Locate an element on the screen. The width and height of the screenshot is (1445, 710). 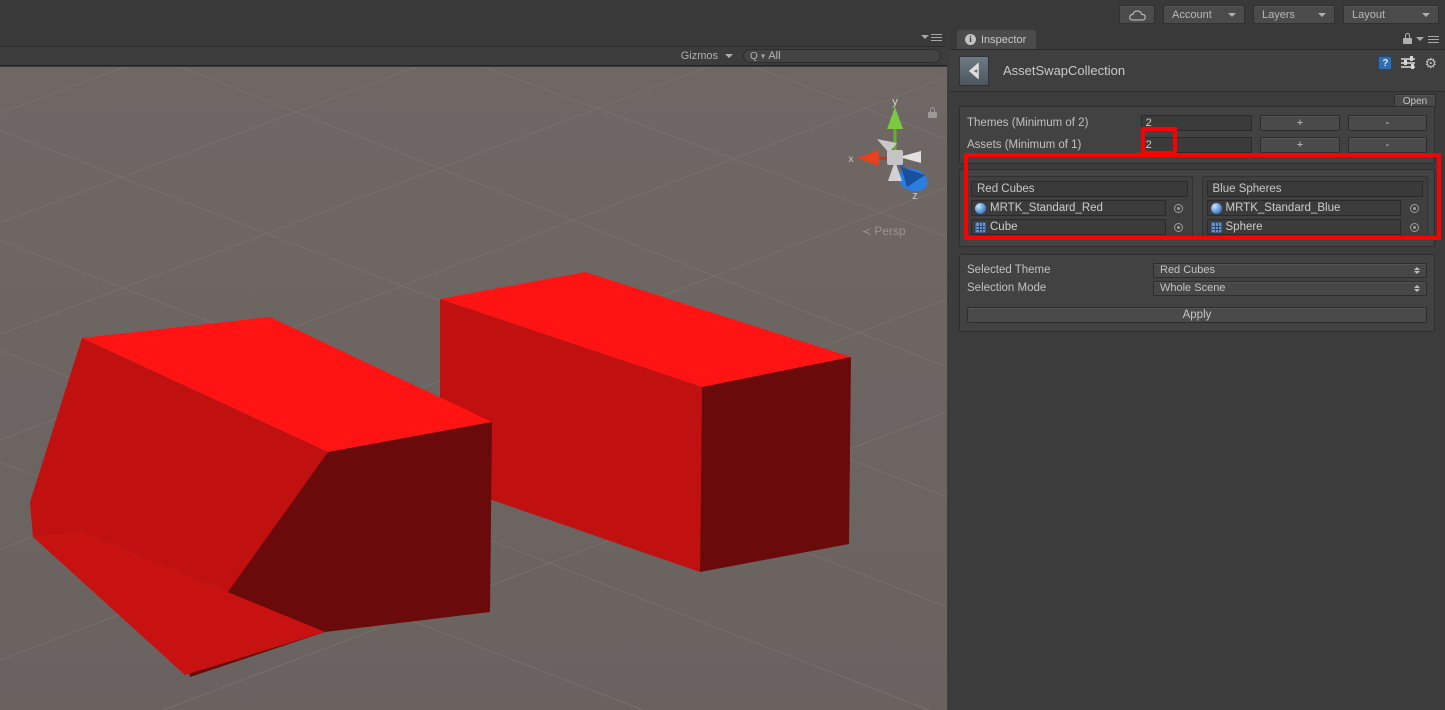
help-icon: ? is located at coordinates (1385, 63).